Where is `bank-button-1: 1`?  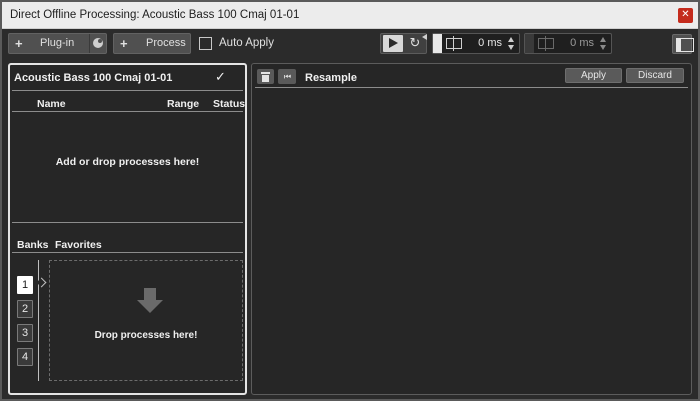
bank-button-1: 1 is located at coordinates (25, 285).